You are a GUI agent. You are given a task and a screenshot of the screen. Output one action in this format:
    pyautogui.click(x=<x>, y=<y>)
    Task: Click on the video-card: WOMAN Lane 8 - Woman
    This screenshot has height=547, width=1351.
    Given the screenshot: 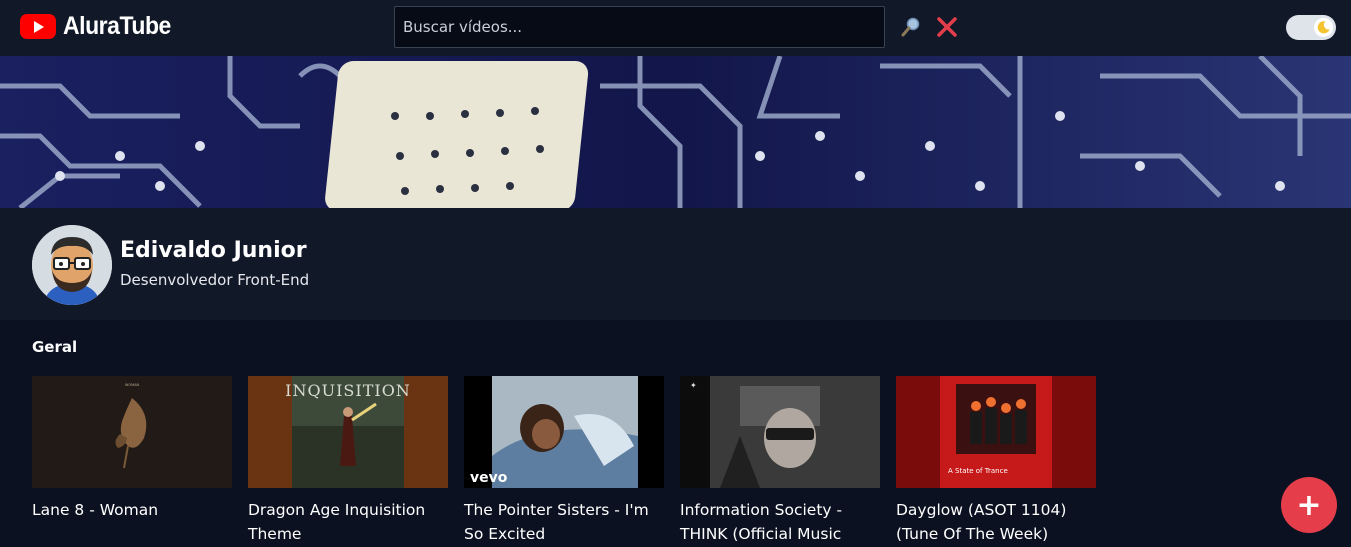 What is the action you would take?
    pyautogui.click(x=132, y=461)
    